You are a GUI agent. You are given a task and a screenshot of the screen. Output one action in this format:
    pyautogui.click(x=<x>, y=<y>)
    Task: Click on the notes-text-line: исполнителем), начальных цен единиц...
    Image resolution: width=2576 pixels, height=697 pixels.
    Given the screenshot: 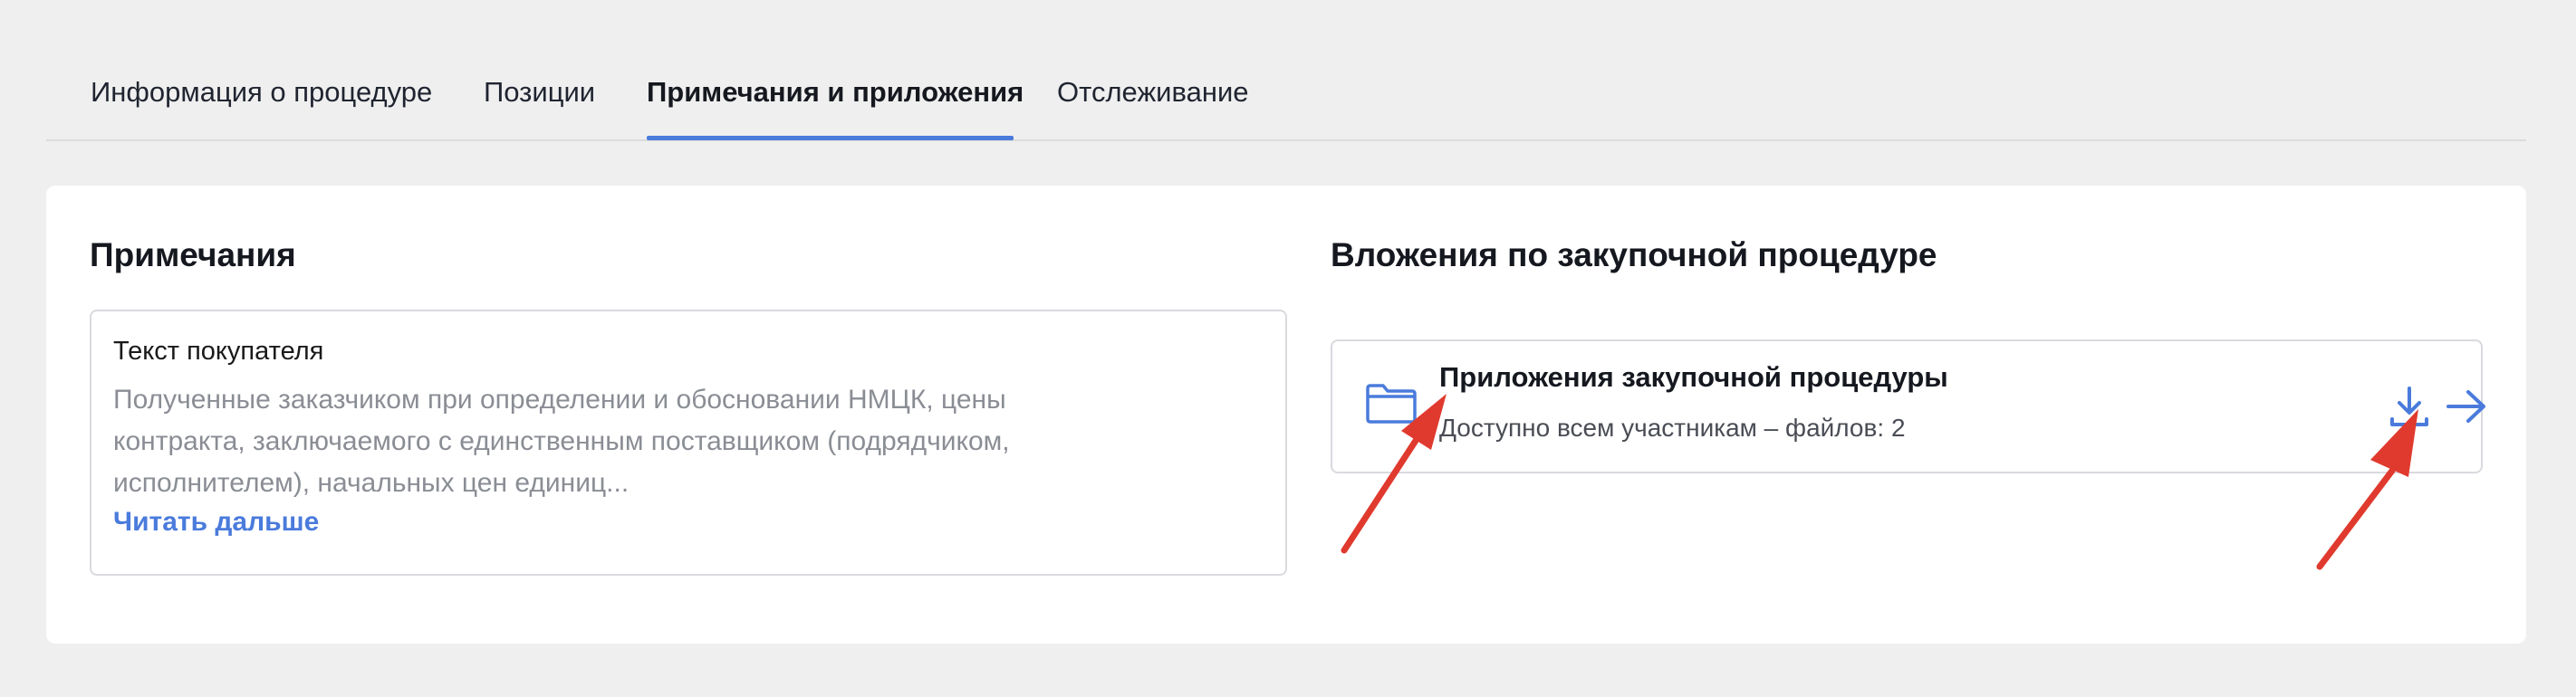 What is the action you would take?
    pyautogui.click(x=371, y=483)
    